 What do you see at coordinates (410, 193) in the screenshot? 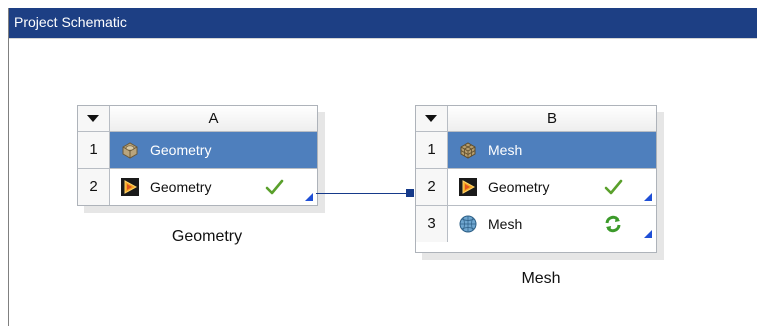
I see `connection-endpoint-icon` at bounding box center [410, 193].